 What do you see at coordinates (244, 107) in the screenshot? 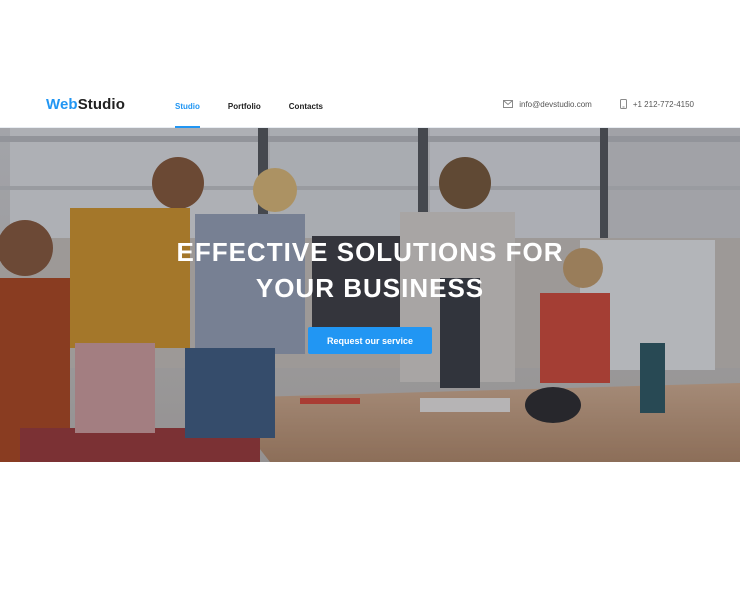
I see `nav-item-portfolio: Portfolio` at bounding box center [244, 107].